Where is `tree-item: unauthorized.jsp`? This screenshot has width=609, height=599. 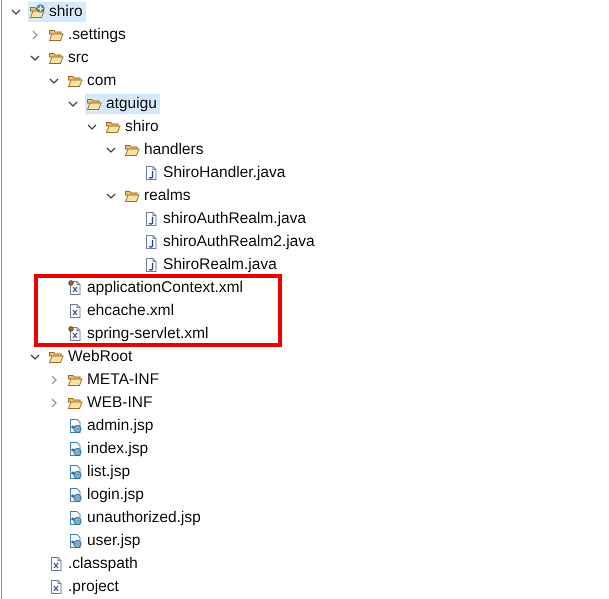 tree-item: unauthorized.jsp is located at coordinates (135, 518).